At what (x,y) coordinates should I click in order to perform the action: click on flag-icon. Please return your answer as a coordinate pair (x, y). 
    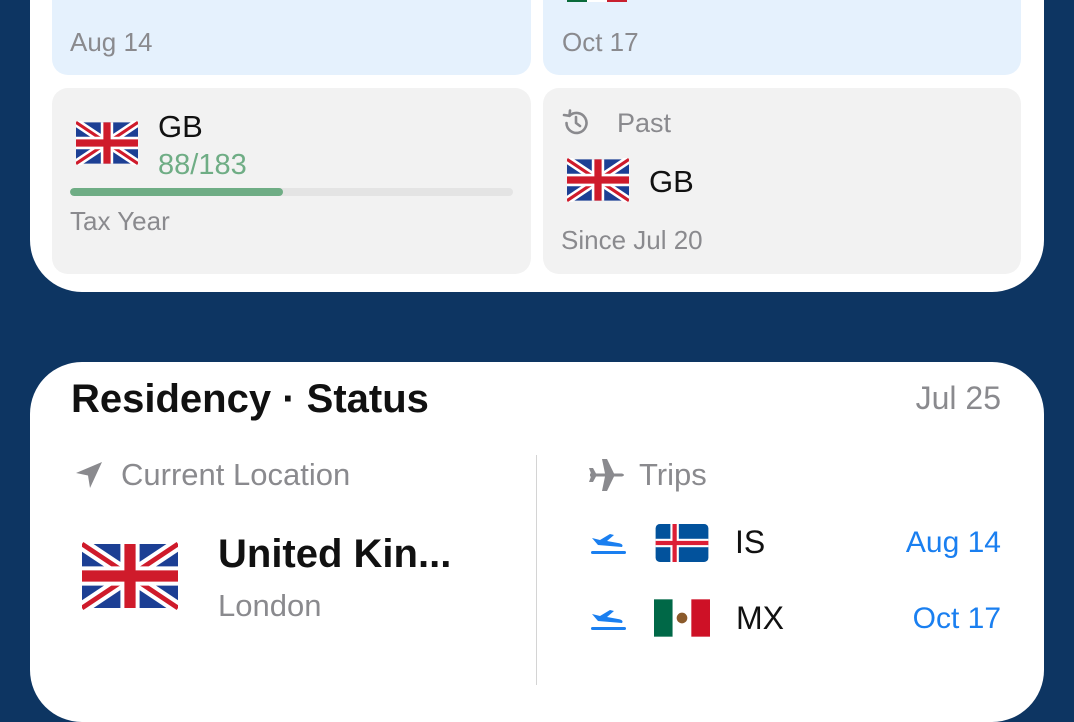
    Looking at the image, I should click on (597, 1).